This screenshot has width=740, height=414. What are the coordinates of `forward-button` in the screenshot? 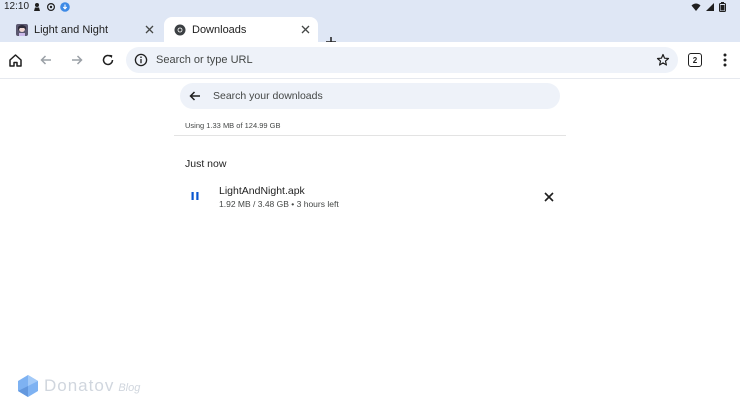 It's located at (77, 60).